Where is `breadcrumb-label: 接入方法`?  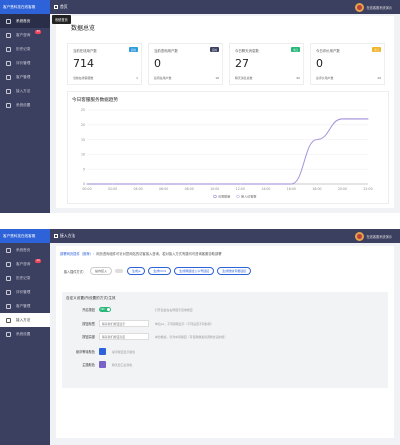
breadcrumb-label: 接入方法 is located at coordinates (68, 235).